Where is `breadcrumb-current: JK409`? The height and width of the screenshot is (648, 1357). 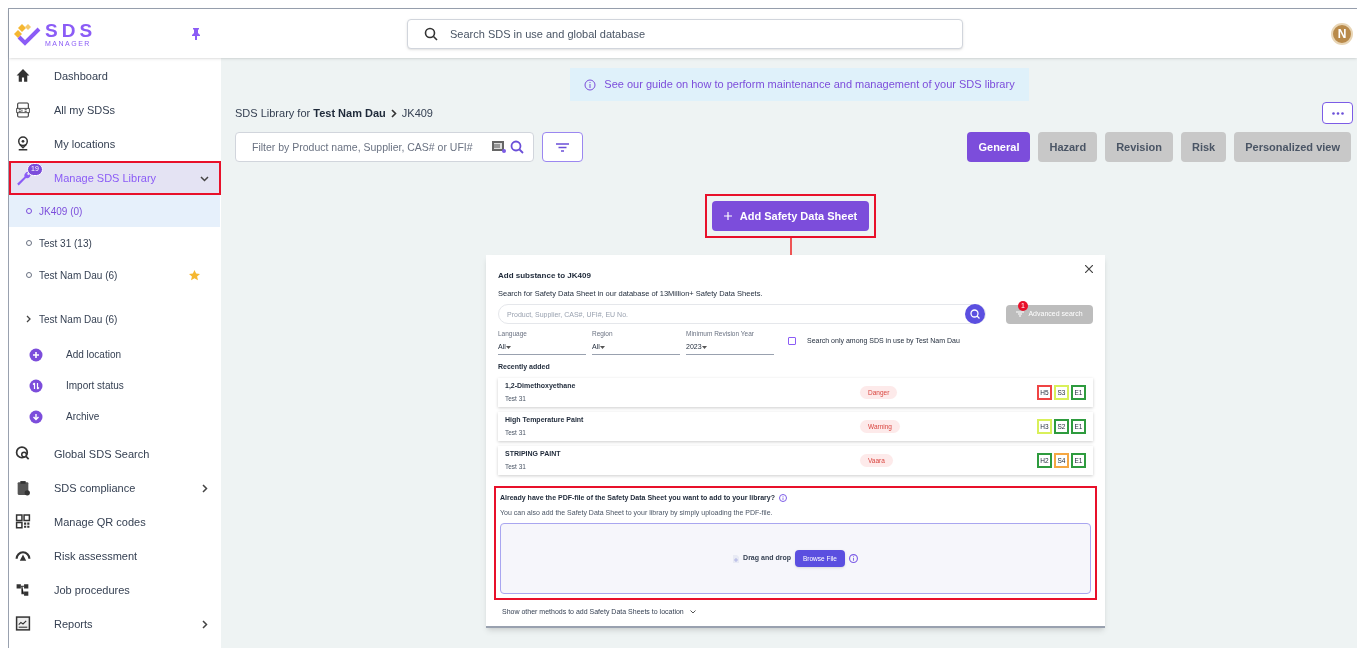
breadcrumb-current: JK409 is located at coordinates (417, 113).